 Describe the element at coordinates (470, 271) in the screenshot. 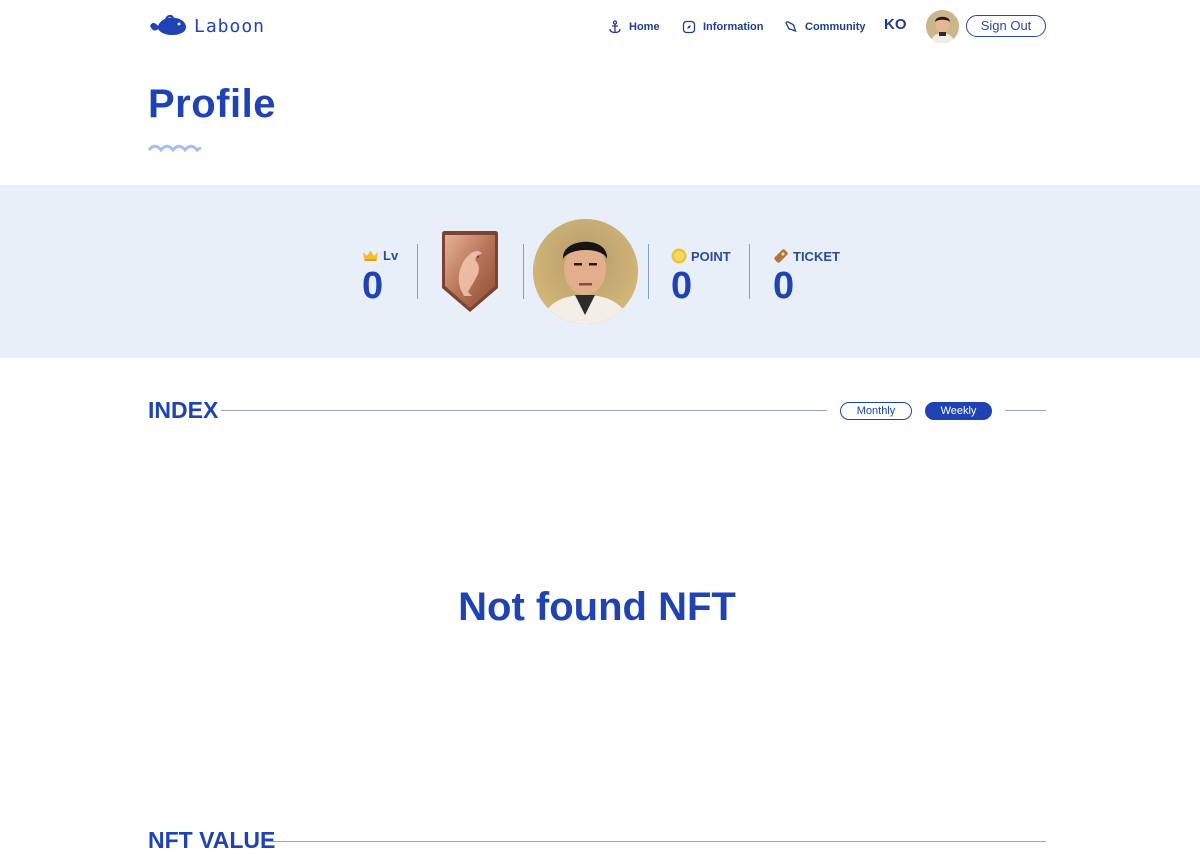

I see `dolphin-badge-icon` at that location.